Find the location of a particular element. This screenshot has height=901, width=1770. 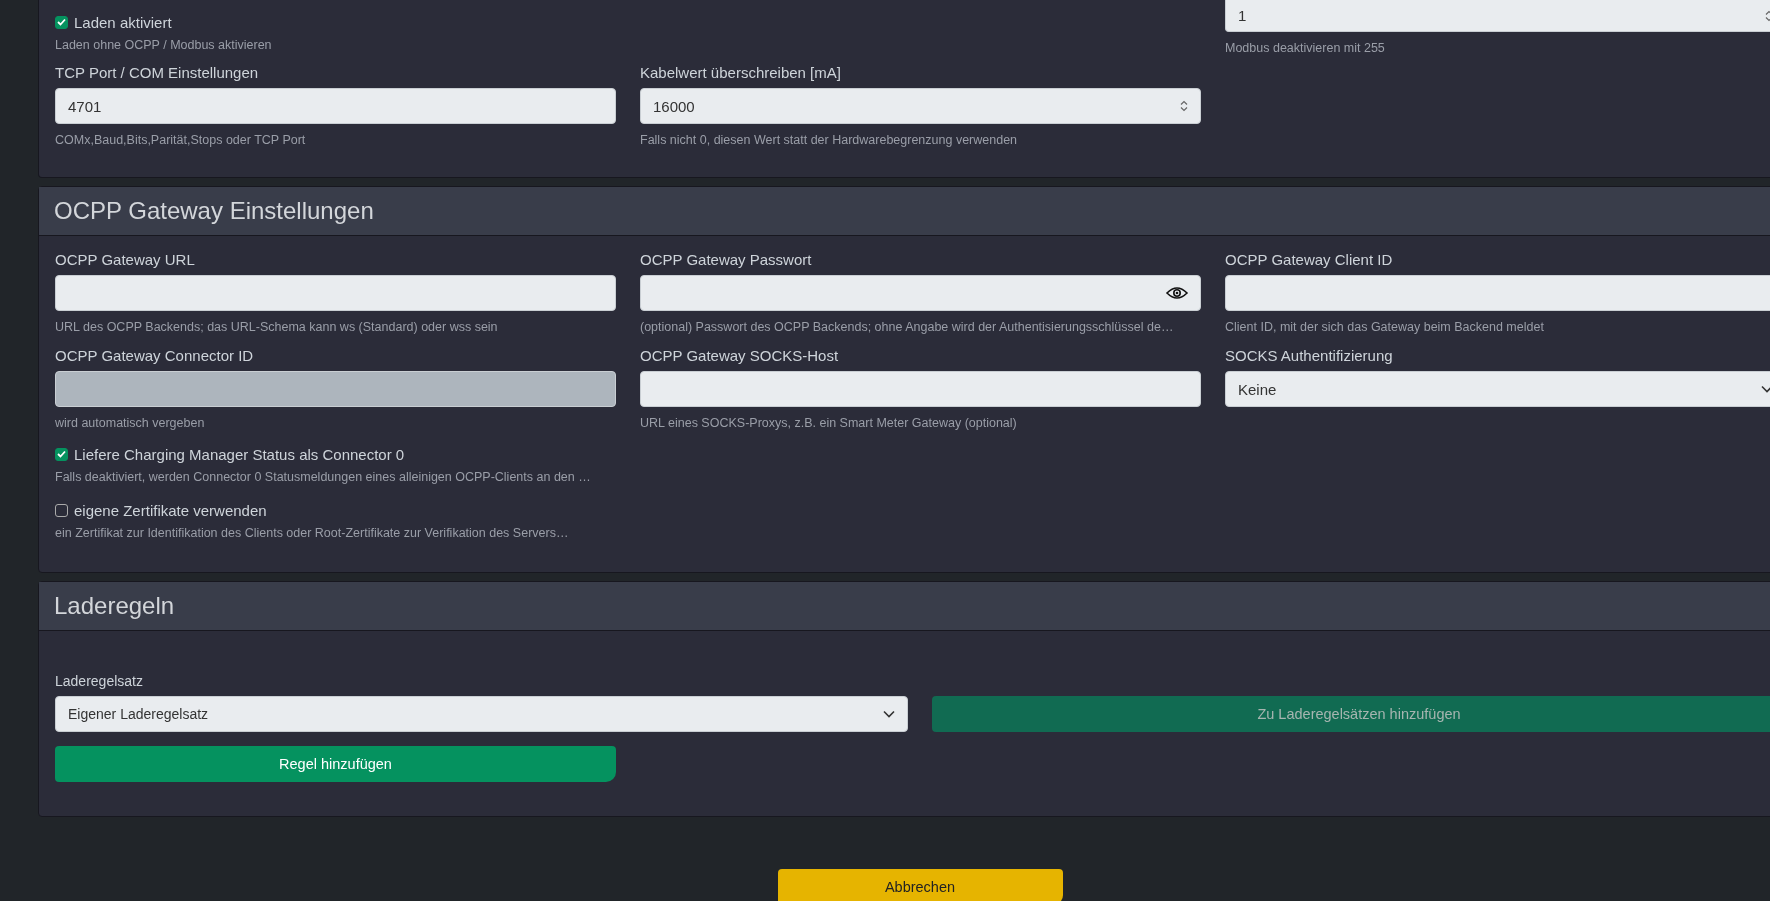

cancel-button: Abbrechen is located at coordinates (920, 885).